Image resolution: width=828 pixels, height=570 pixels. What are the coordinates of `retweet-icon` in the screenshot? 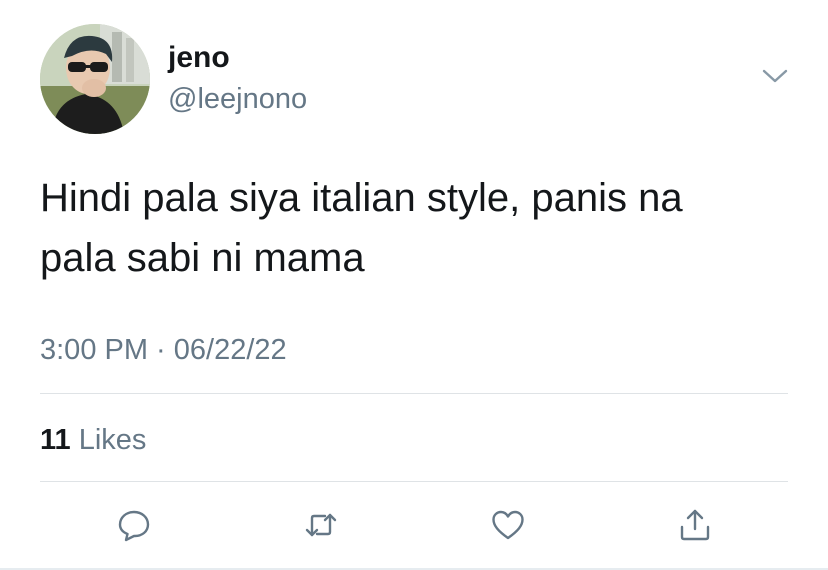 It's located at (321, 525).